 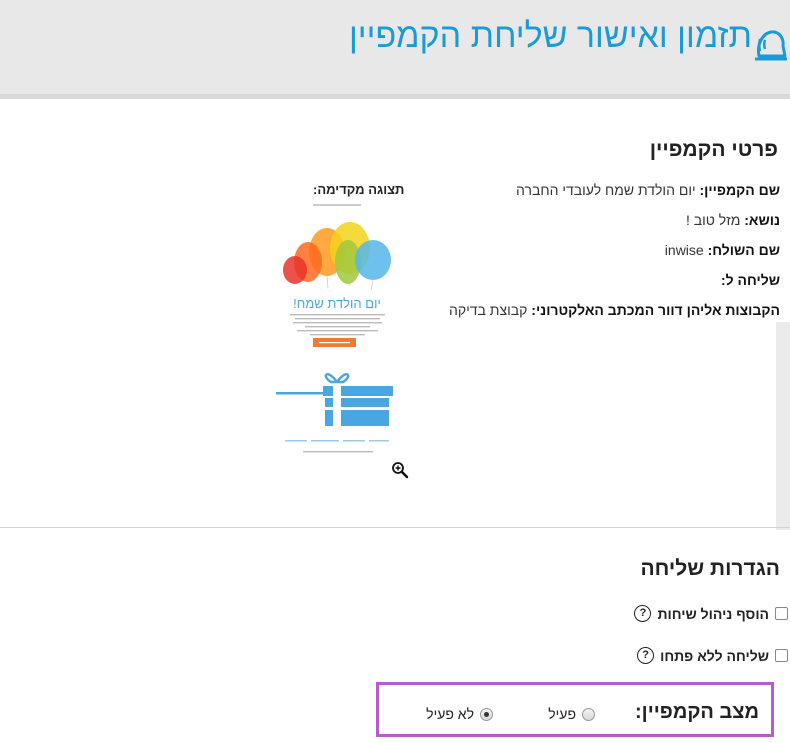 What do you see at coordinates (684, 250) in the screenshot?
I see `sender-value: inwise` at bounding box center [684, 250].